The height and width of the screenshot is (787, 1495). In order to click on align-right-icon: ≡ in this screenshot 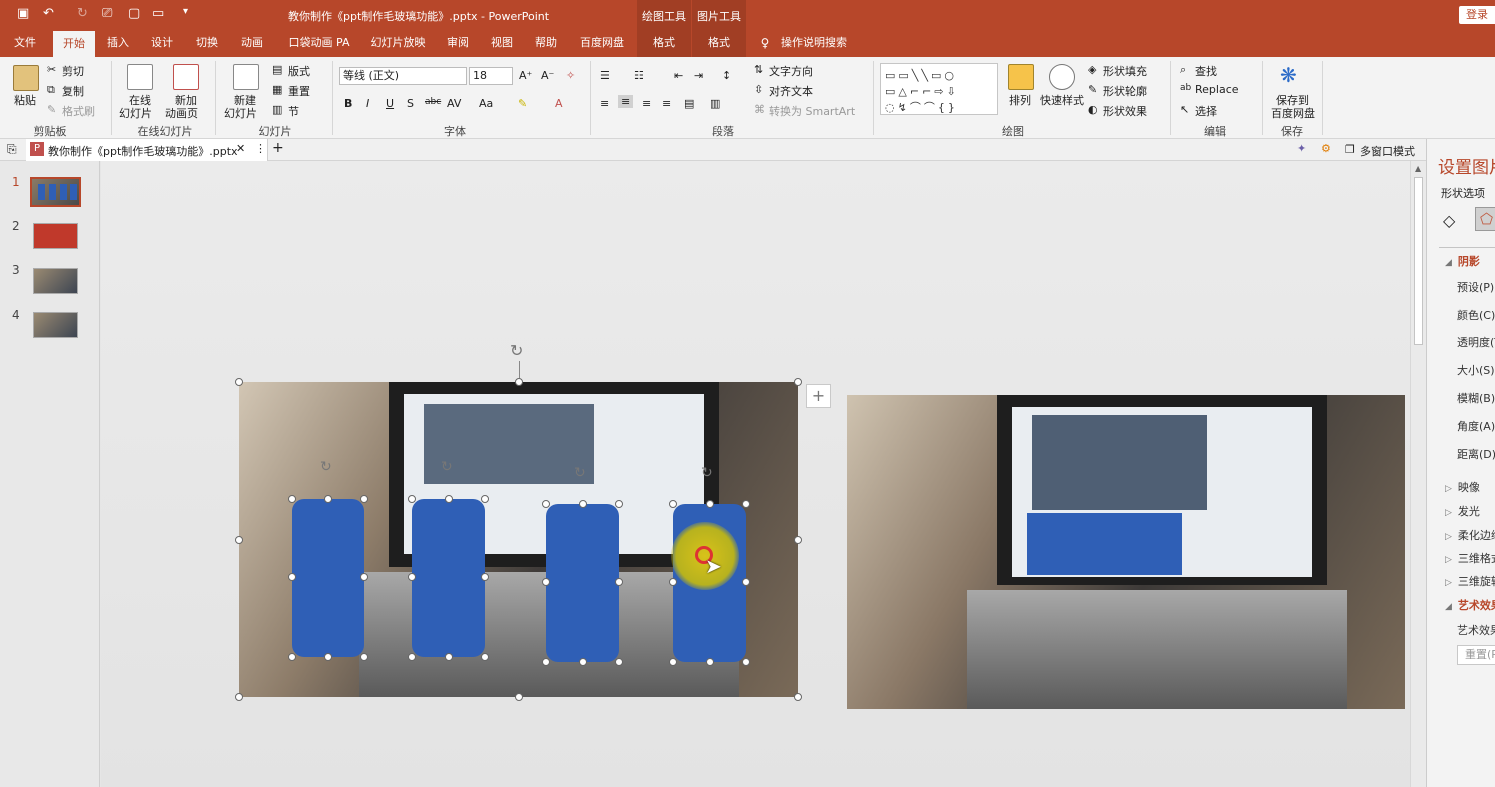, I will do `click(646, 103)`.